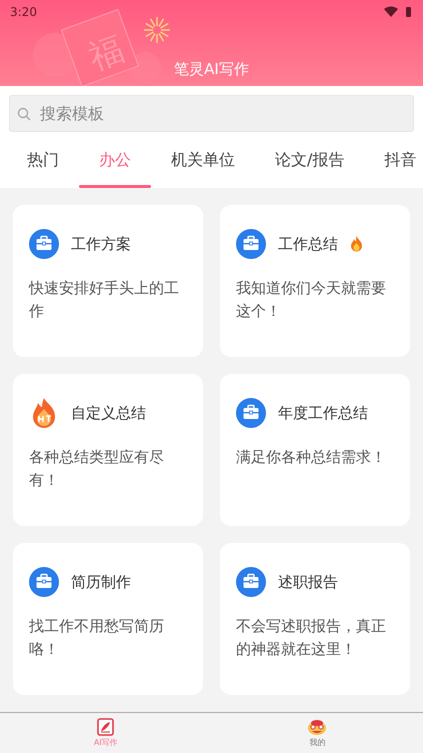  I want to click on feather-pen-icon, so click(105, 727).